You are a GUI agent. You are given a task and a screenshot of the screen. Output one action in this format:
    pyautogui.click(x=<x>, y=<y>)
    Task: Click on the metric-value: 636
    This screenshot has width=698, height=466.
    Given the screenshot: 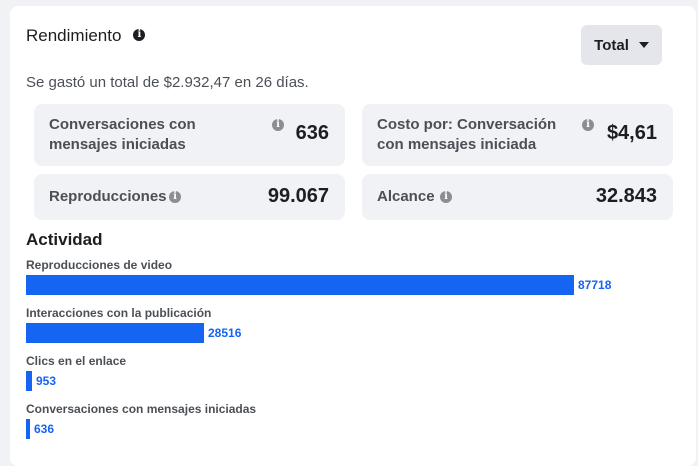 What is the action you would take?
    pyautogui.click(x=312, y=133)
    